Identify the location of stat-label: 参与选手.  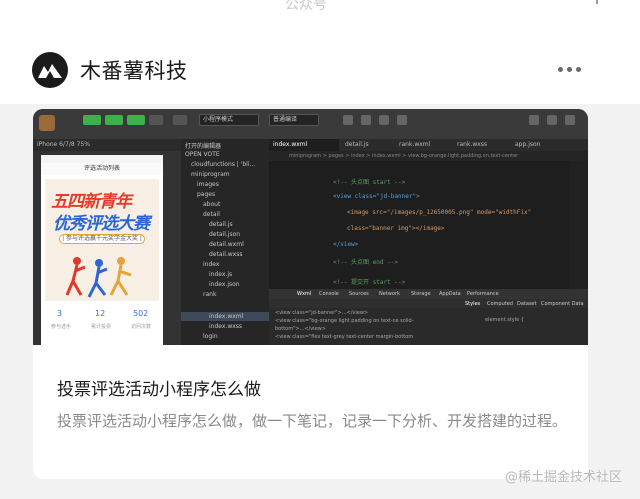
(61, 327).